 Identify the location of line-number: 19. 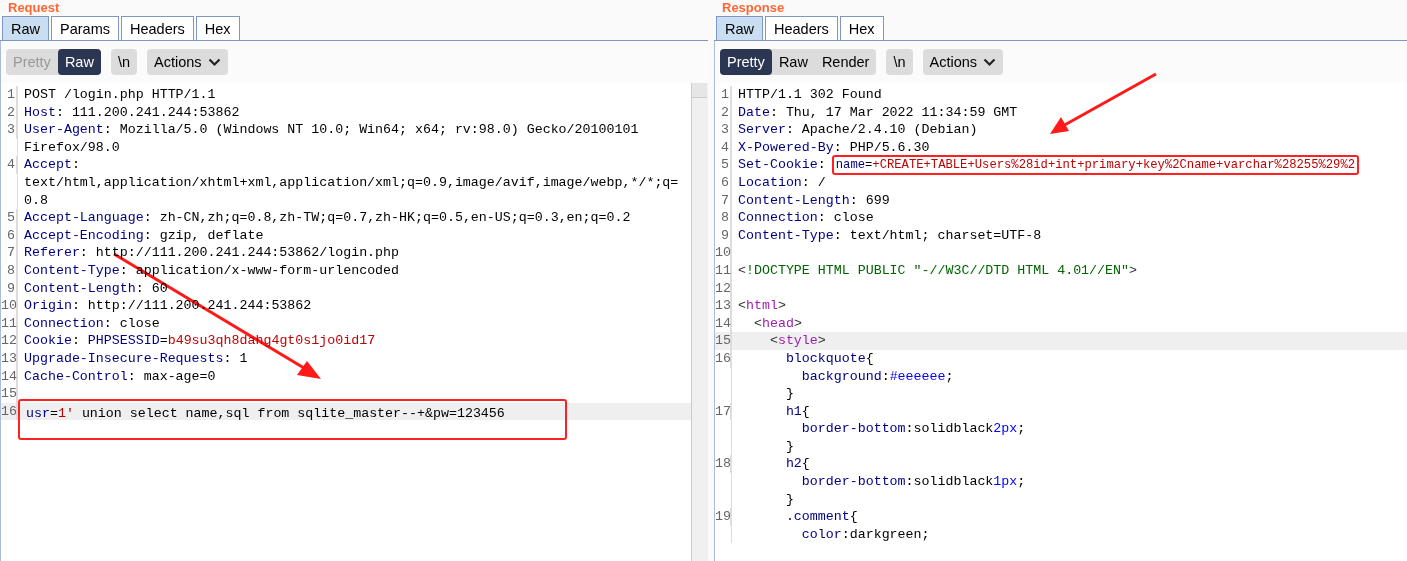
(723, 517).